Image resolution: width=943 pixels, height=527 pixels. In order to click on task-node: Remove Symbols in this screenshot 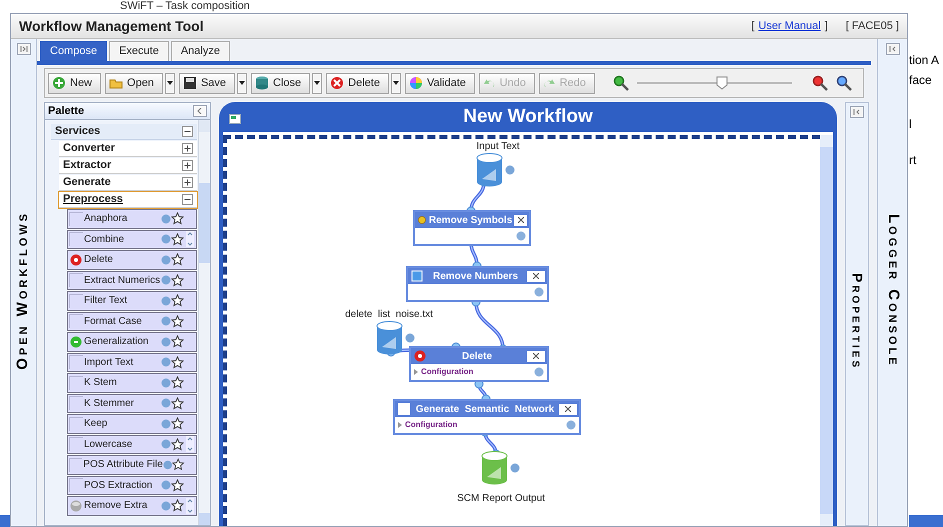, I will do `click(472, 228)`.